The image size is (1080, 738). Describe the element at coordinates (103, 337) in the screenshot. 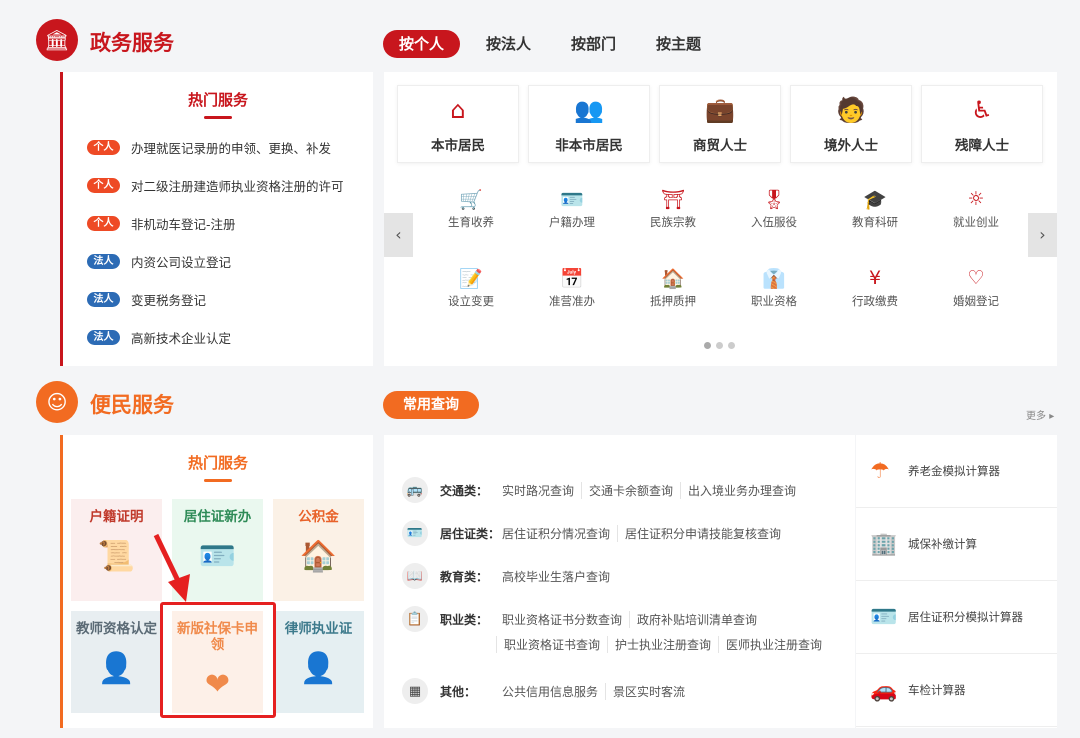

I see `badge-legal: 法人` at that location.